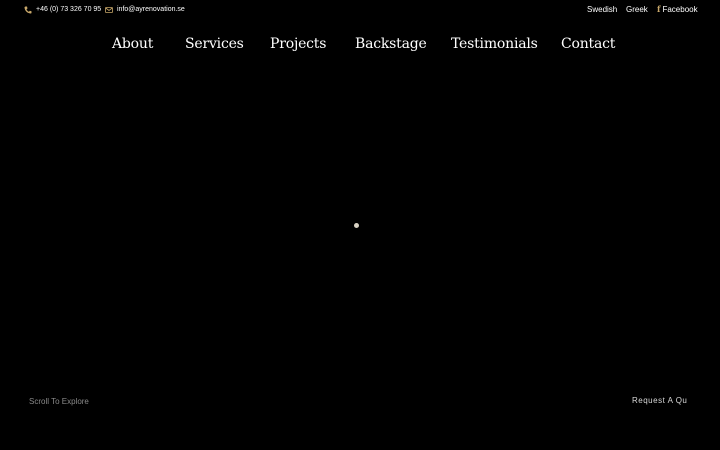  What do you see at coordinates (602, 9) in the screenshot?
I see `language-swedish-link: Swedish` at bounding box center [602, 9].